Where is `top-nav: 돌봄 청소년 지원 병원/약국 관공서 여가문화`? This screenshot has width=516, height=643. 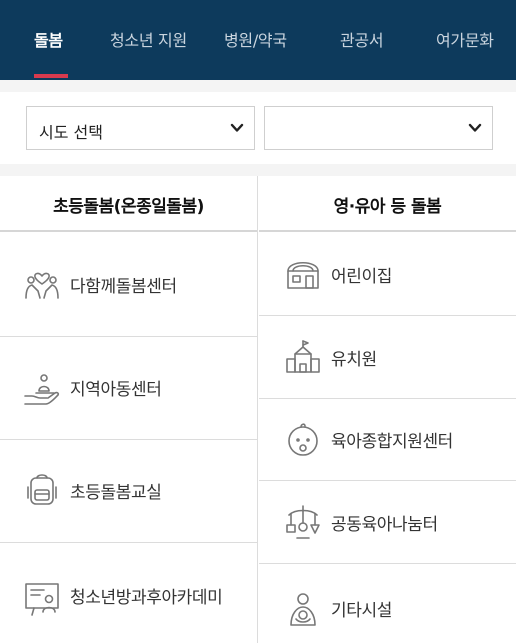 top-nav: 돌봄 청소년 지원 병원/약국 관공서 여가문화 is located at coordinates (258, 40).